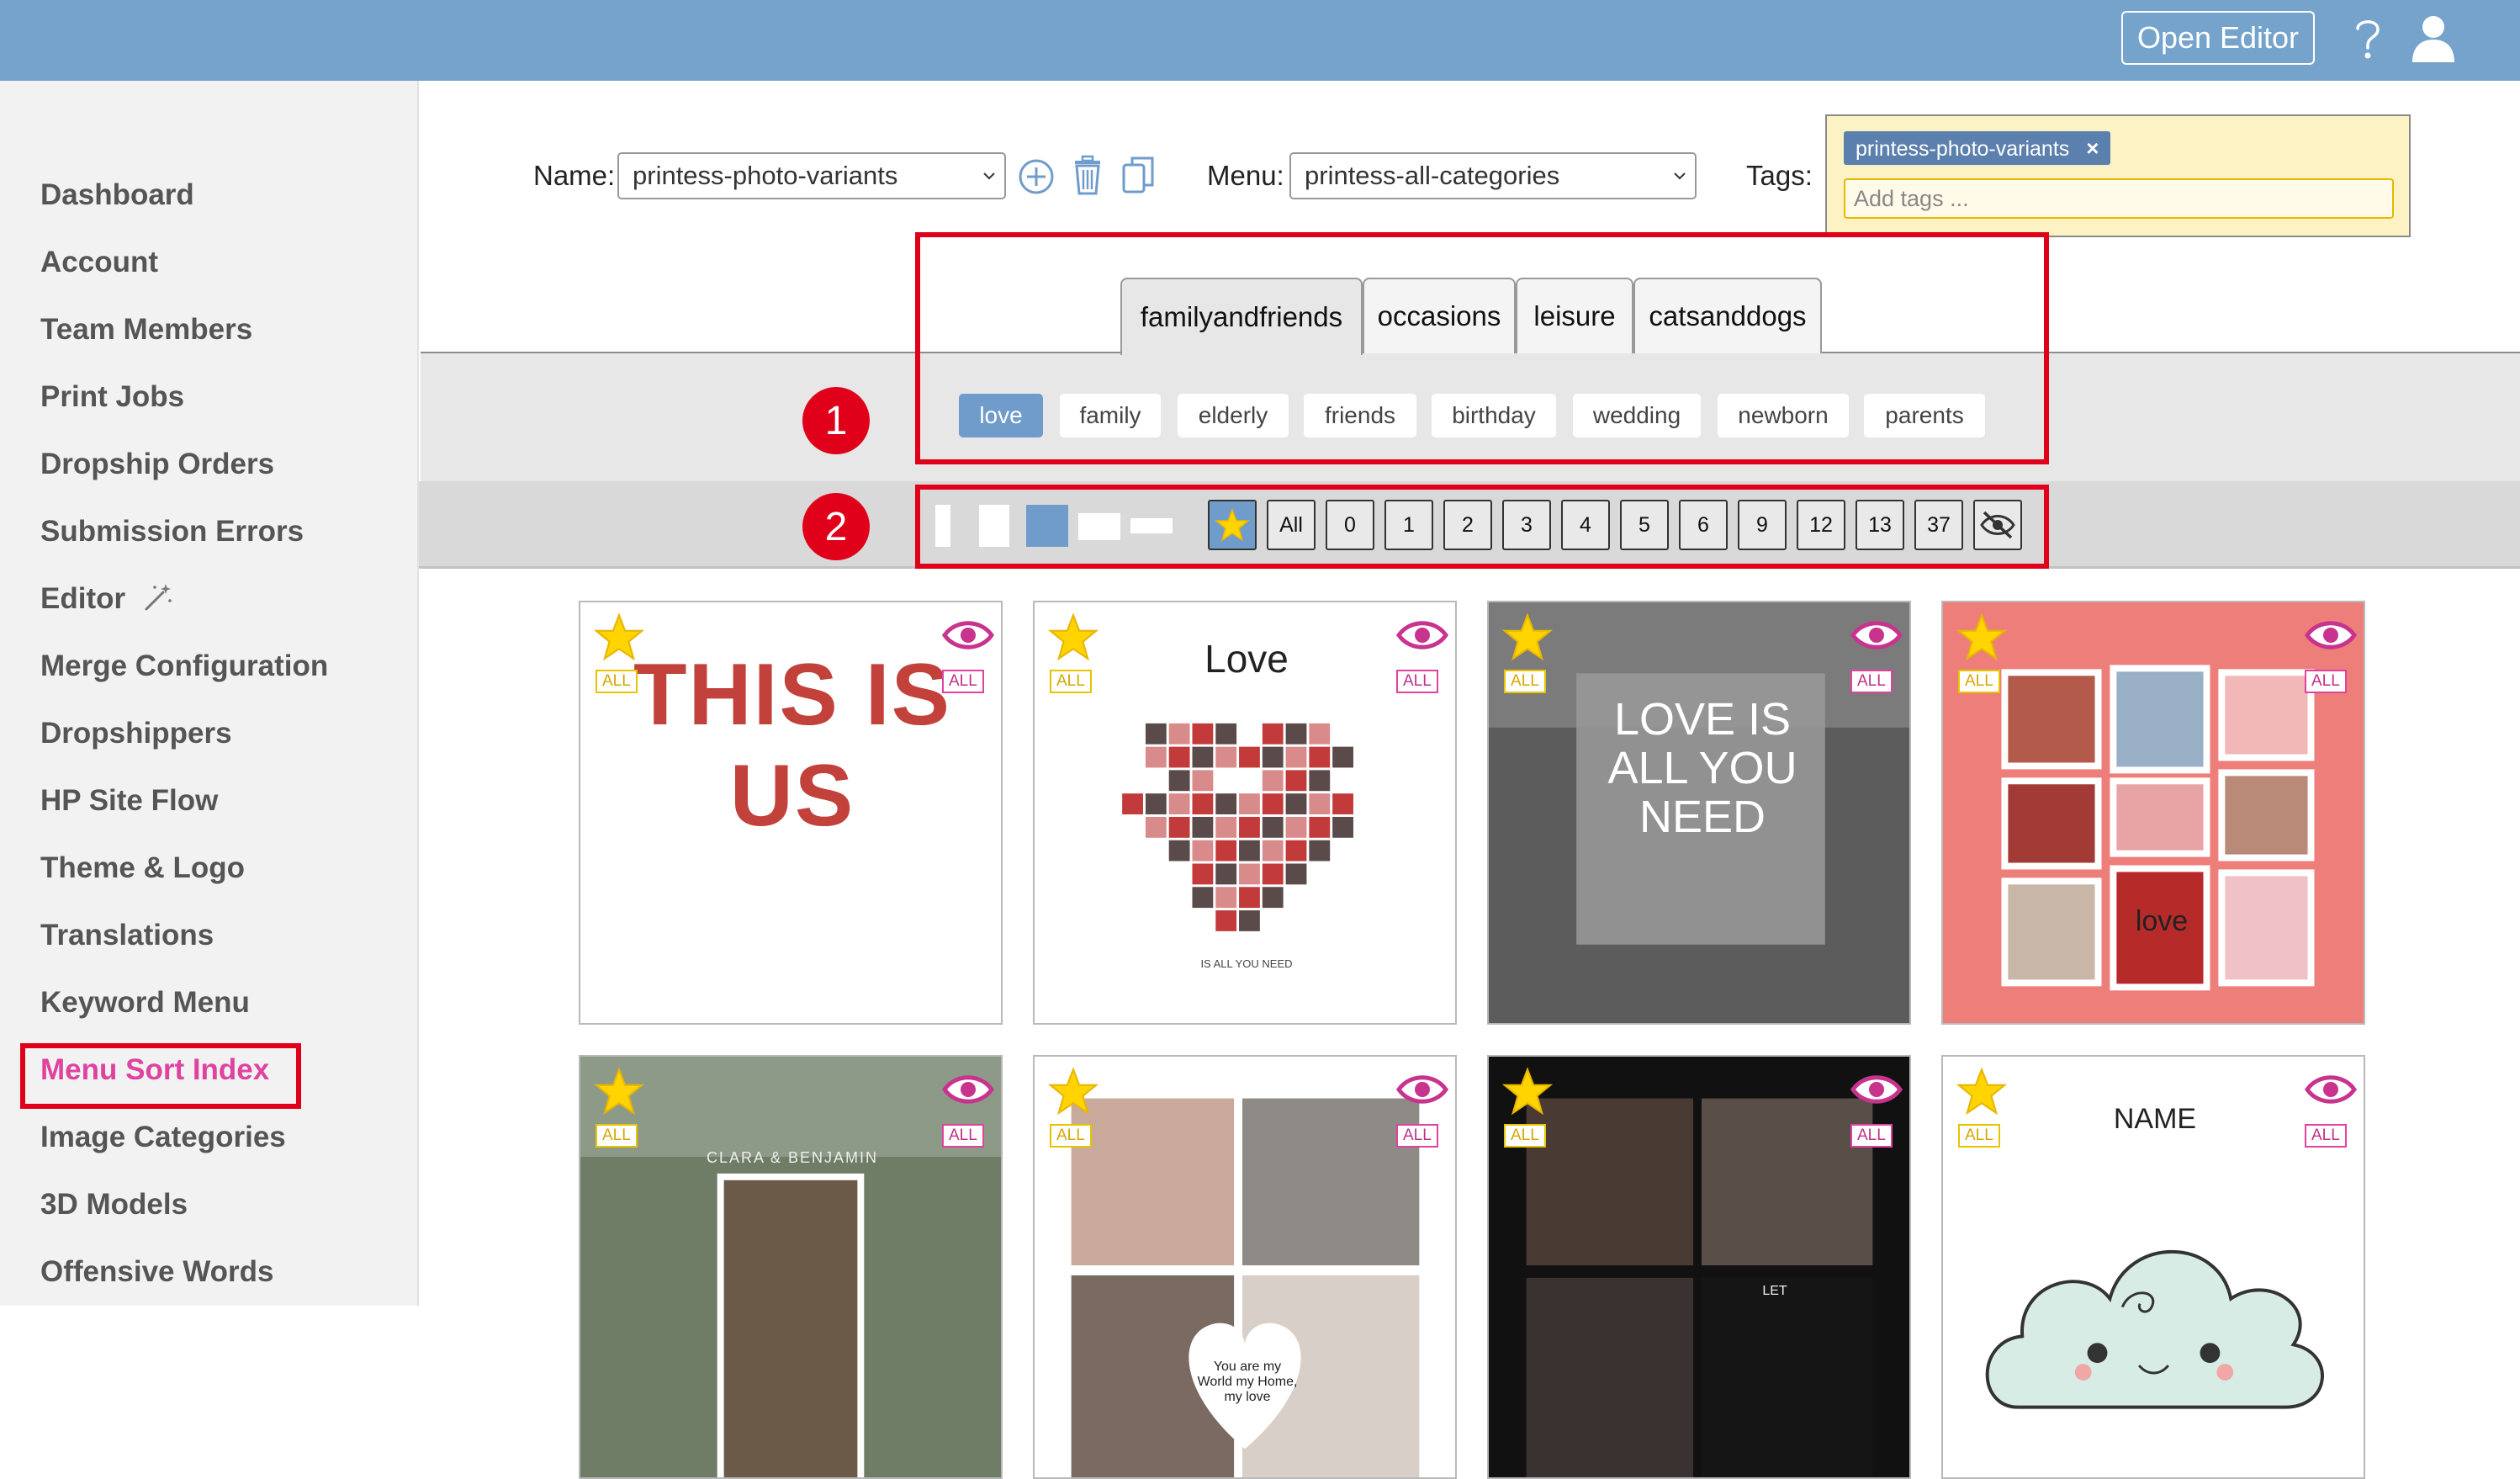 The image size is (2520, 1479). What do you see at coordinates (1260, 40) in the screenshot?
I see `top-bar: Open Editor` at bounding box center [1260, 40].